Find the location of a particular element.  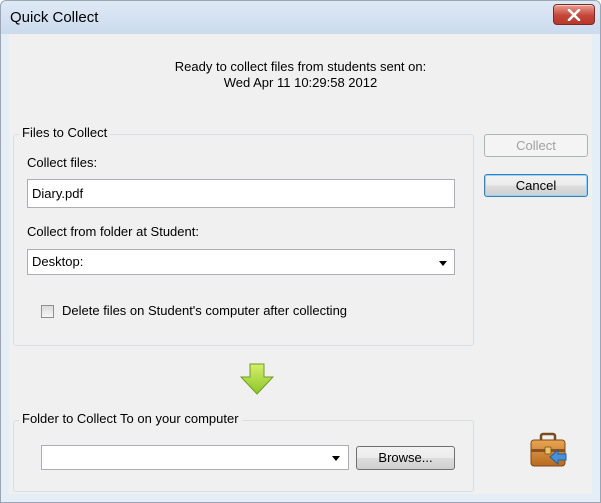

briefcase-icon is located at coordinates (548, 449).